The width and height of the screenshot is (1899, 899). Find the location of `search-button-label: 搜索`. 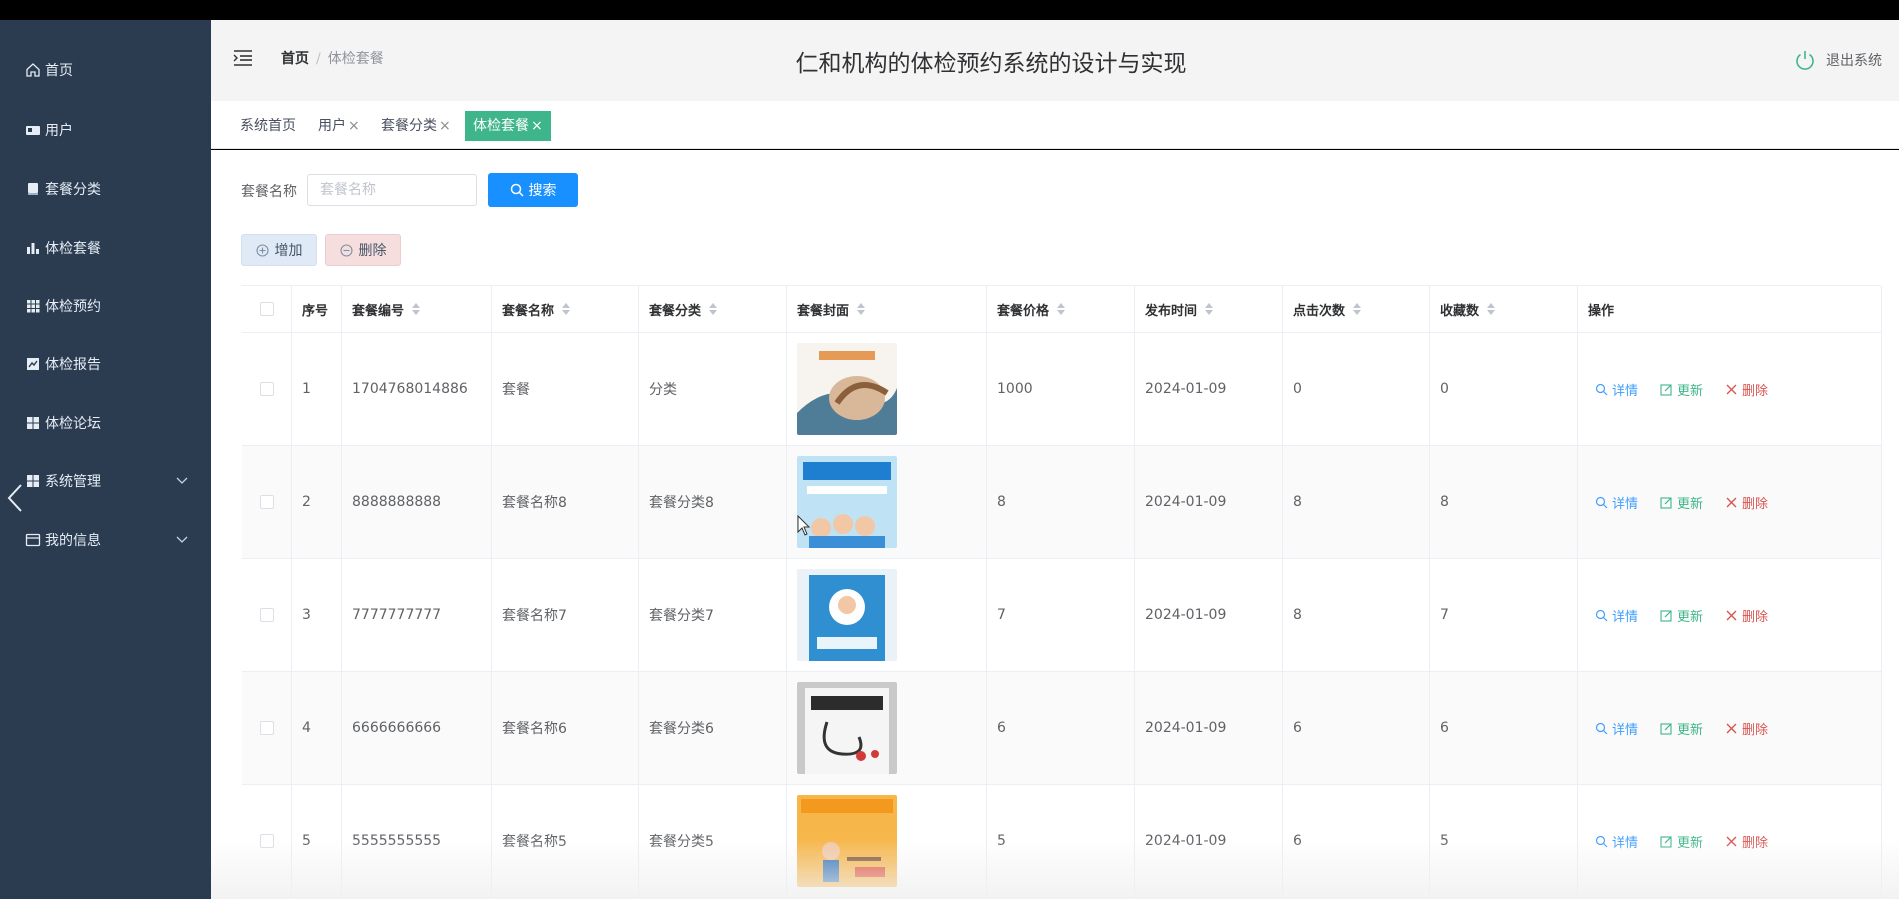

search-button-label: 搜索 is located at coordinates (542, 191).